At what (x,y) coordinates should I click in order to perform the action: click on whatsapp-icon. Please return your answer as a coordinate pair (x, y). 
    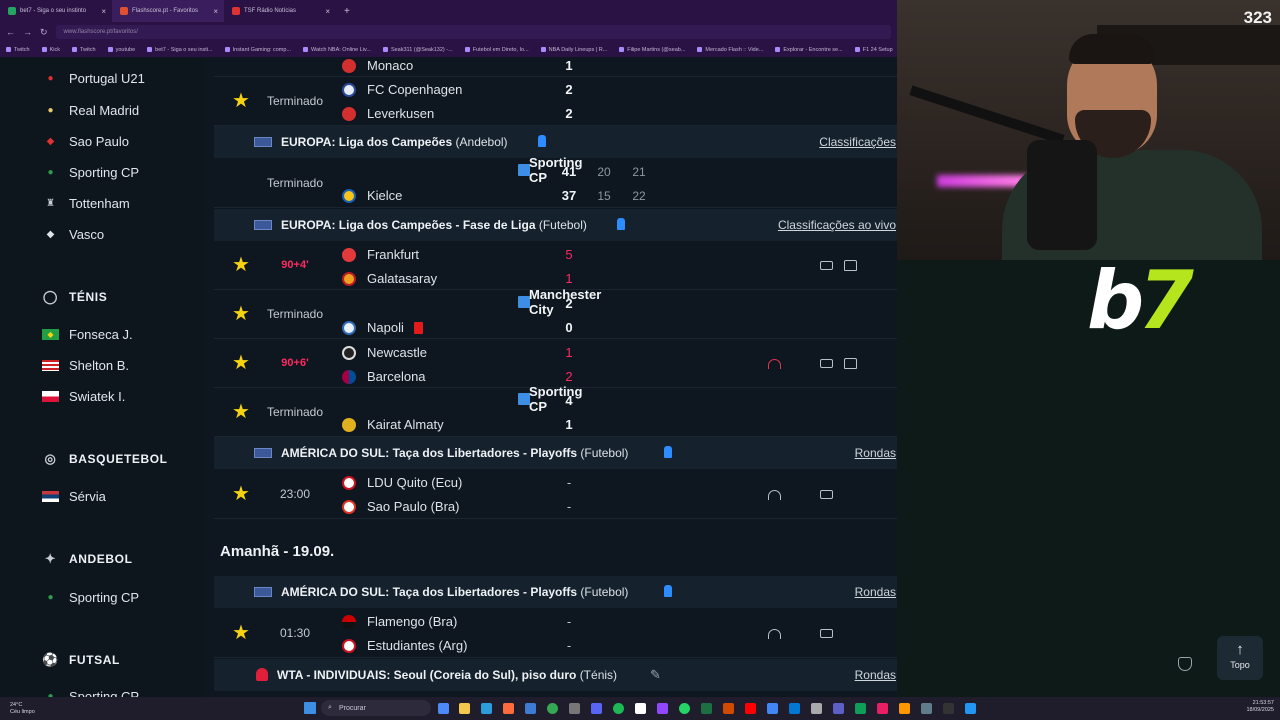
    Looking at the image, I should click on (684, 708).